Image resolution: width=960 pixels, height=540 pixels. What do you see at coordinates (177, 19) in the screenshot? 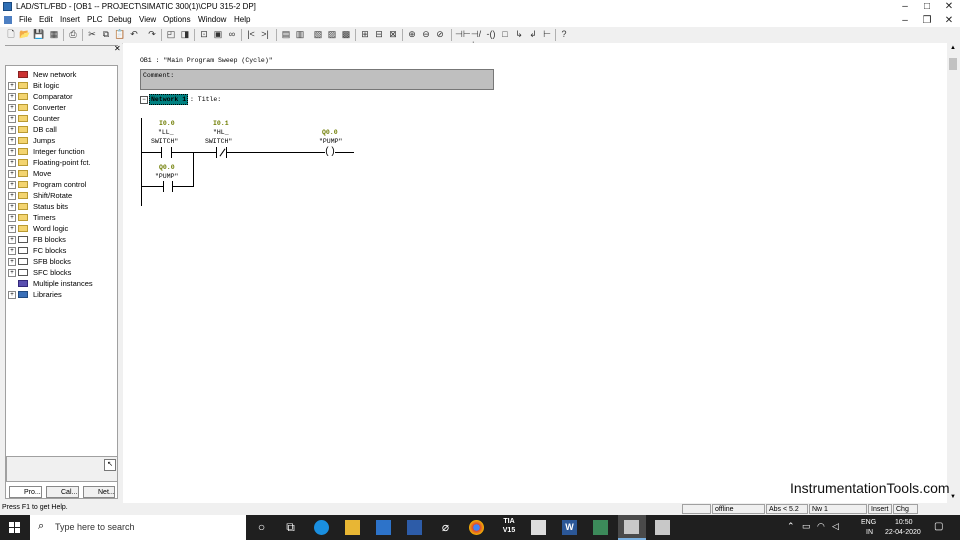
I see `menu-options: Options` at bounding box center [177, 19].